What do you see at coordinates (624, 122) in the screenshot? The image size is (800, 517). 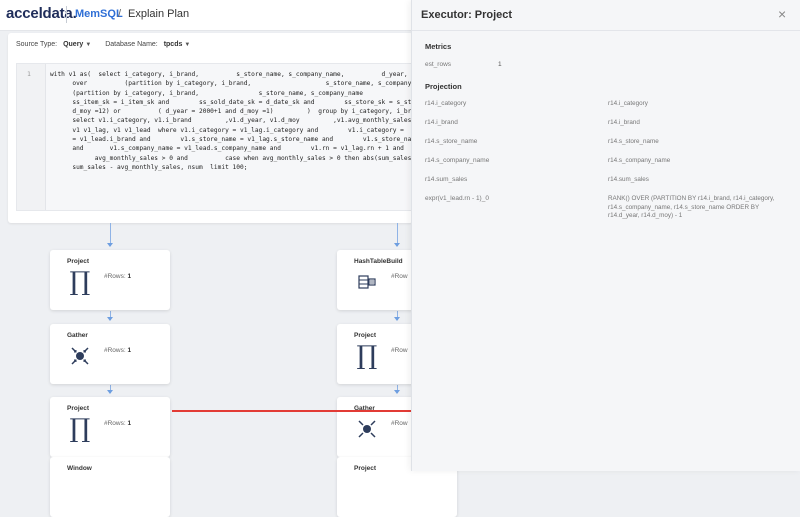 I see `projection-value: r14.i_brand` at bounding box center [624, 122].